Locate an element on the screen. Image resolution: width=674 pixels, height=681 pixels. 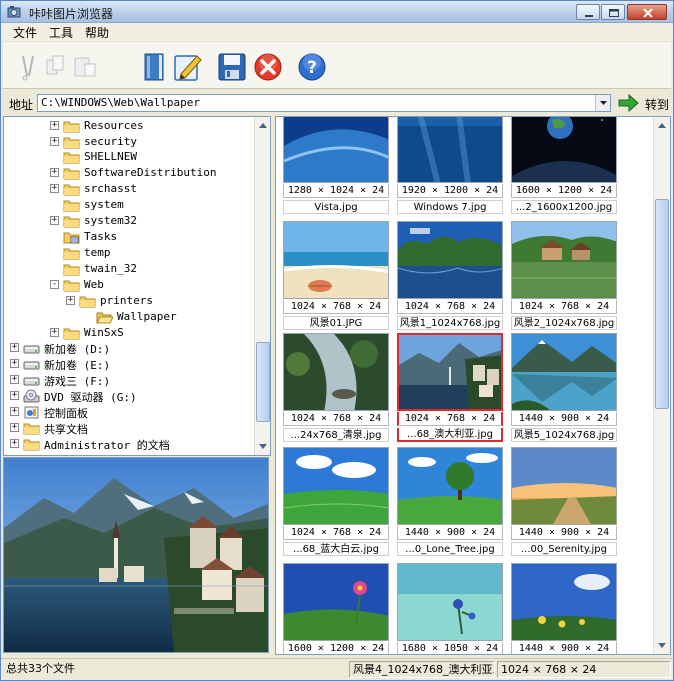
thumbnail: 1024 × 768 × 24 ...24x768_清泉.jpg is located at coordinates (336, 389).